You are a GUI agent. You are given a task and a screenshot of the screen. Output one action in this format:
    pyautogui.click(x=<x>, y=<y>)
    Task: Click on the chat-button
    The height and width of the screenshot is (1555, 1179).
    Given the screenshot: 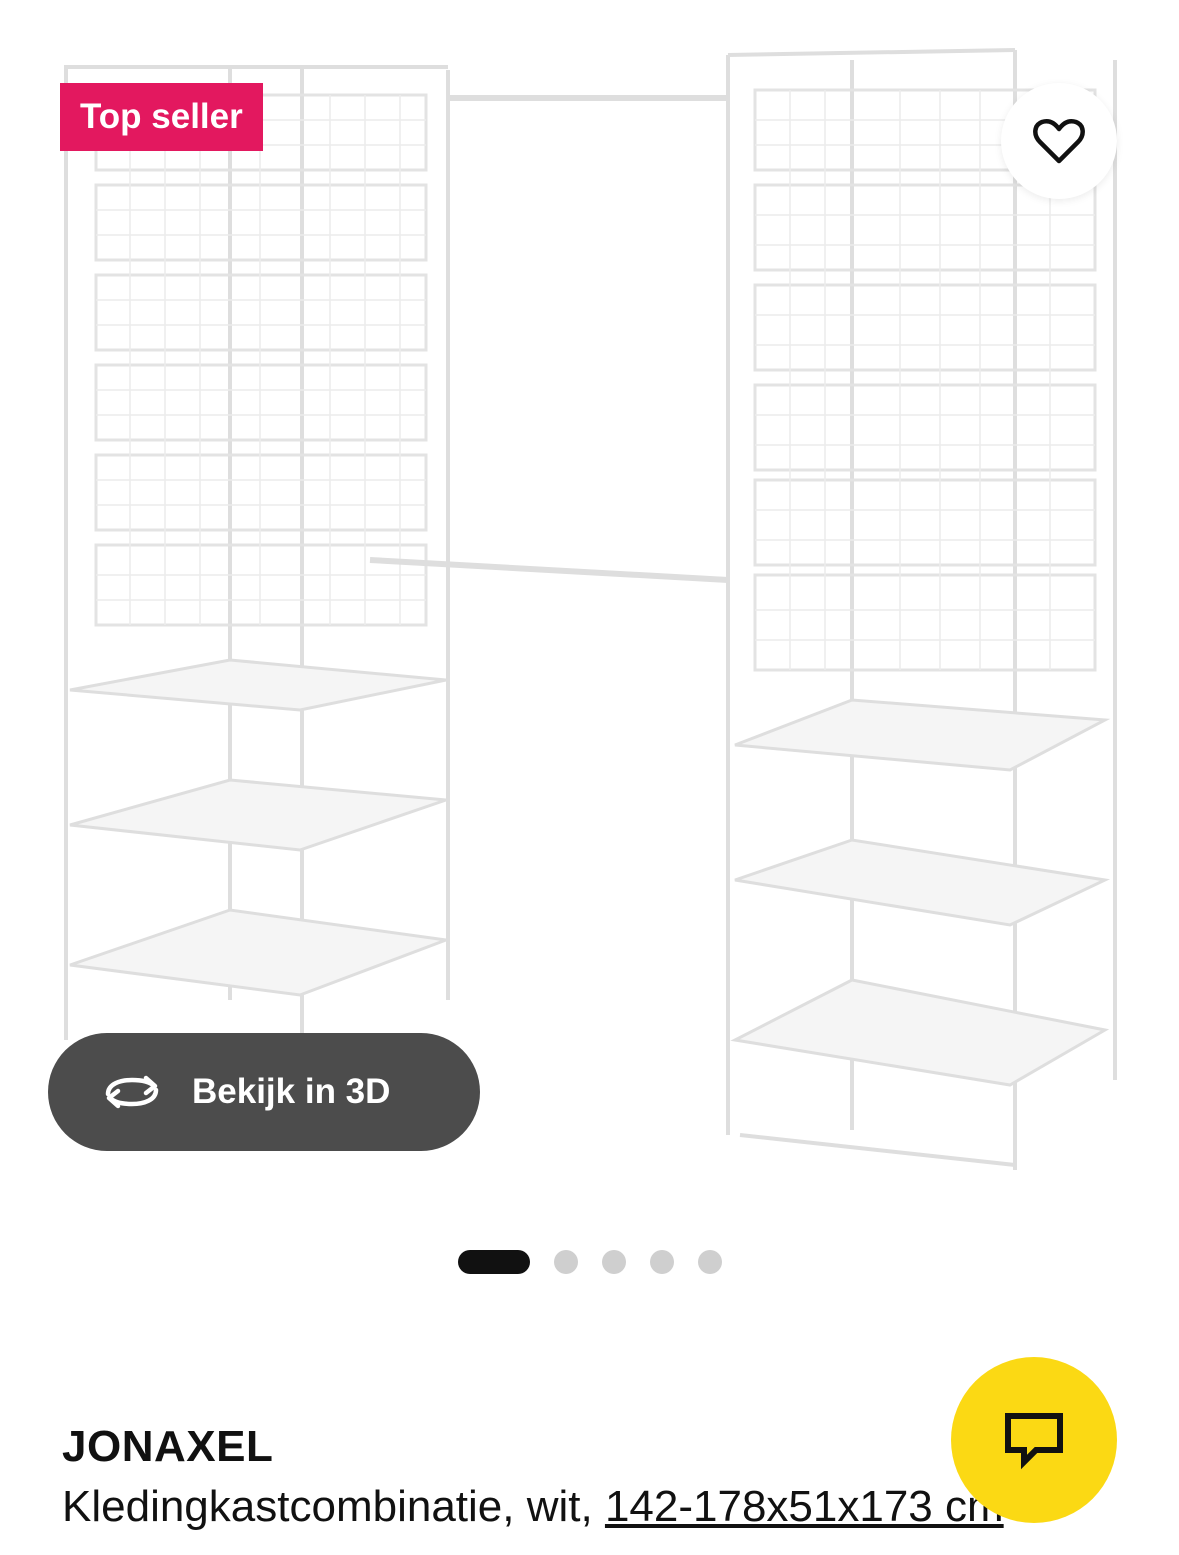 What is the action you would take?
    pyautogui.click(x=1034, y=1440)
    